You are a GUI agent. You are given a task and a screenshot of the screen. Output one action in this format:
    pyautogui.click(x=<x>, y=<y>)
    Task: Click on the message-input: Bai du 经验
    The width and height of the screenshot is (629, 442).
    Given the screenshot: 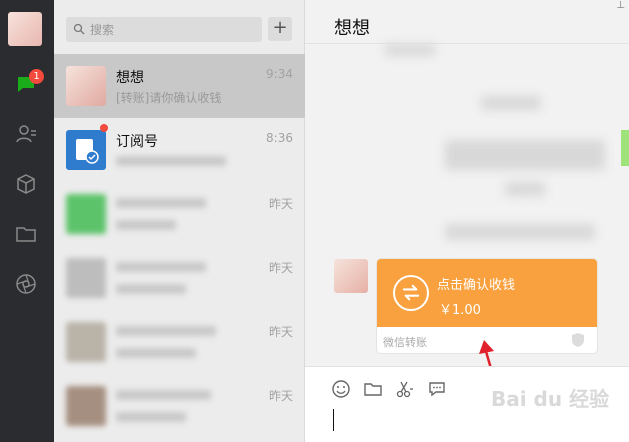 What is the action you would take?
    pyautogui.click(x=467, y=404)
    